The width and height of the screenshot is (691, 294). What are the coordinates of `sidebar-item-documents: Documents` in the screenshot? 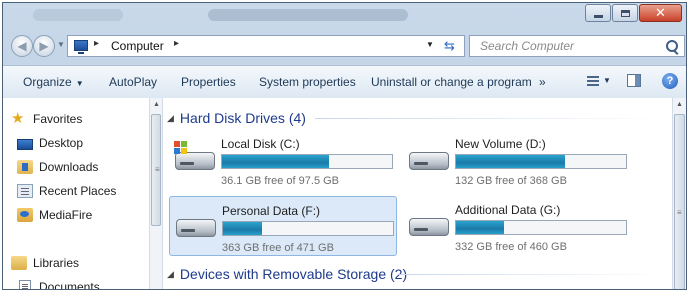 It's located at (58, 284).